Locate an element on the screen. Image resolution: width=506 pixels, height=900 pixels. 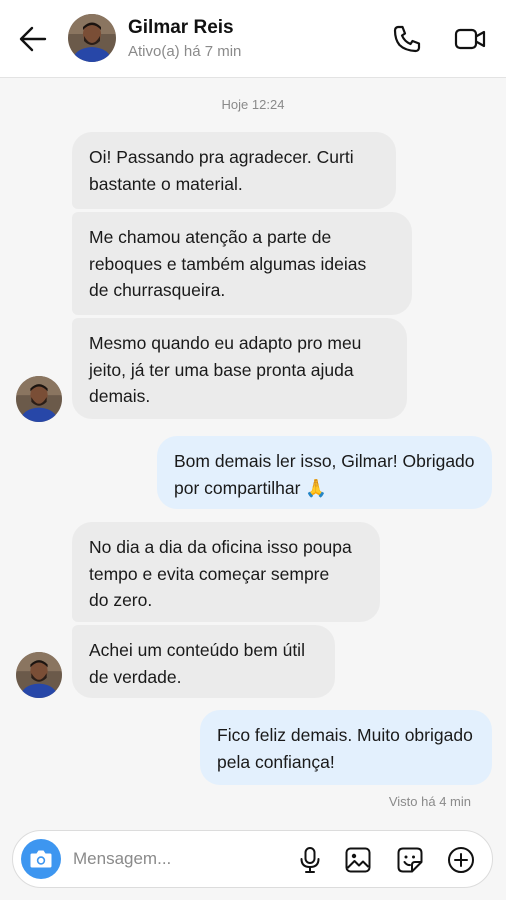
camera-button is located at coordinates (41, 859).